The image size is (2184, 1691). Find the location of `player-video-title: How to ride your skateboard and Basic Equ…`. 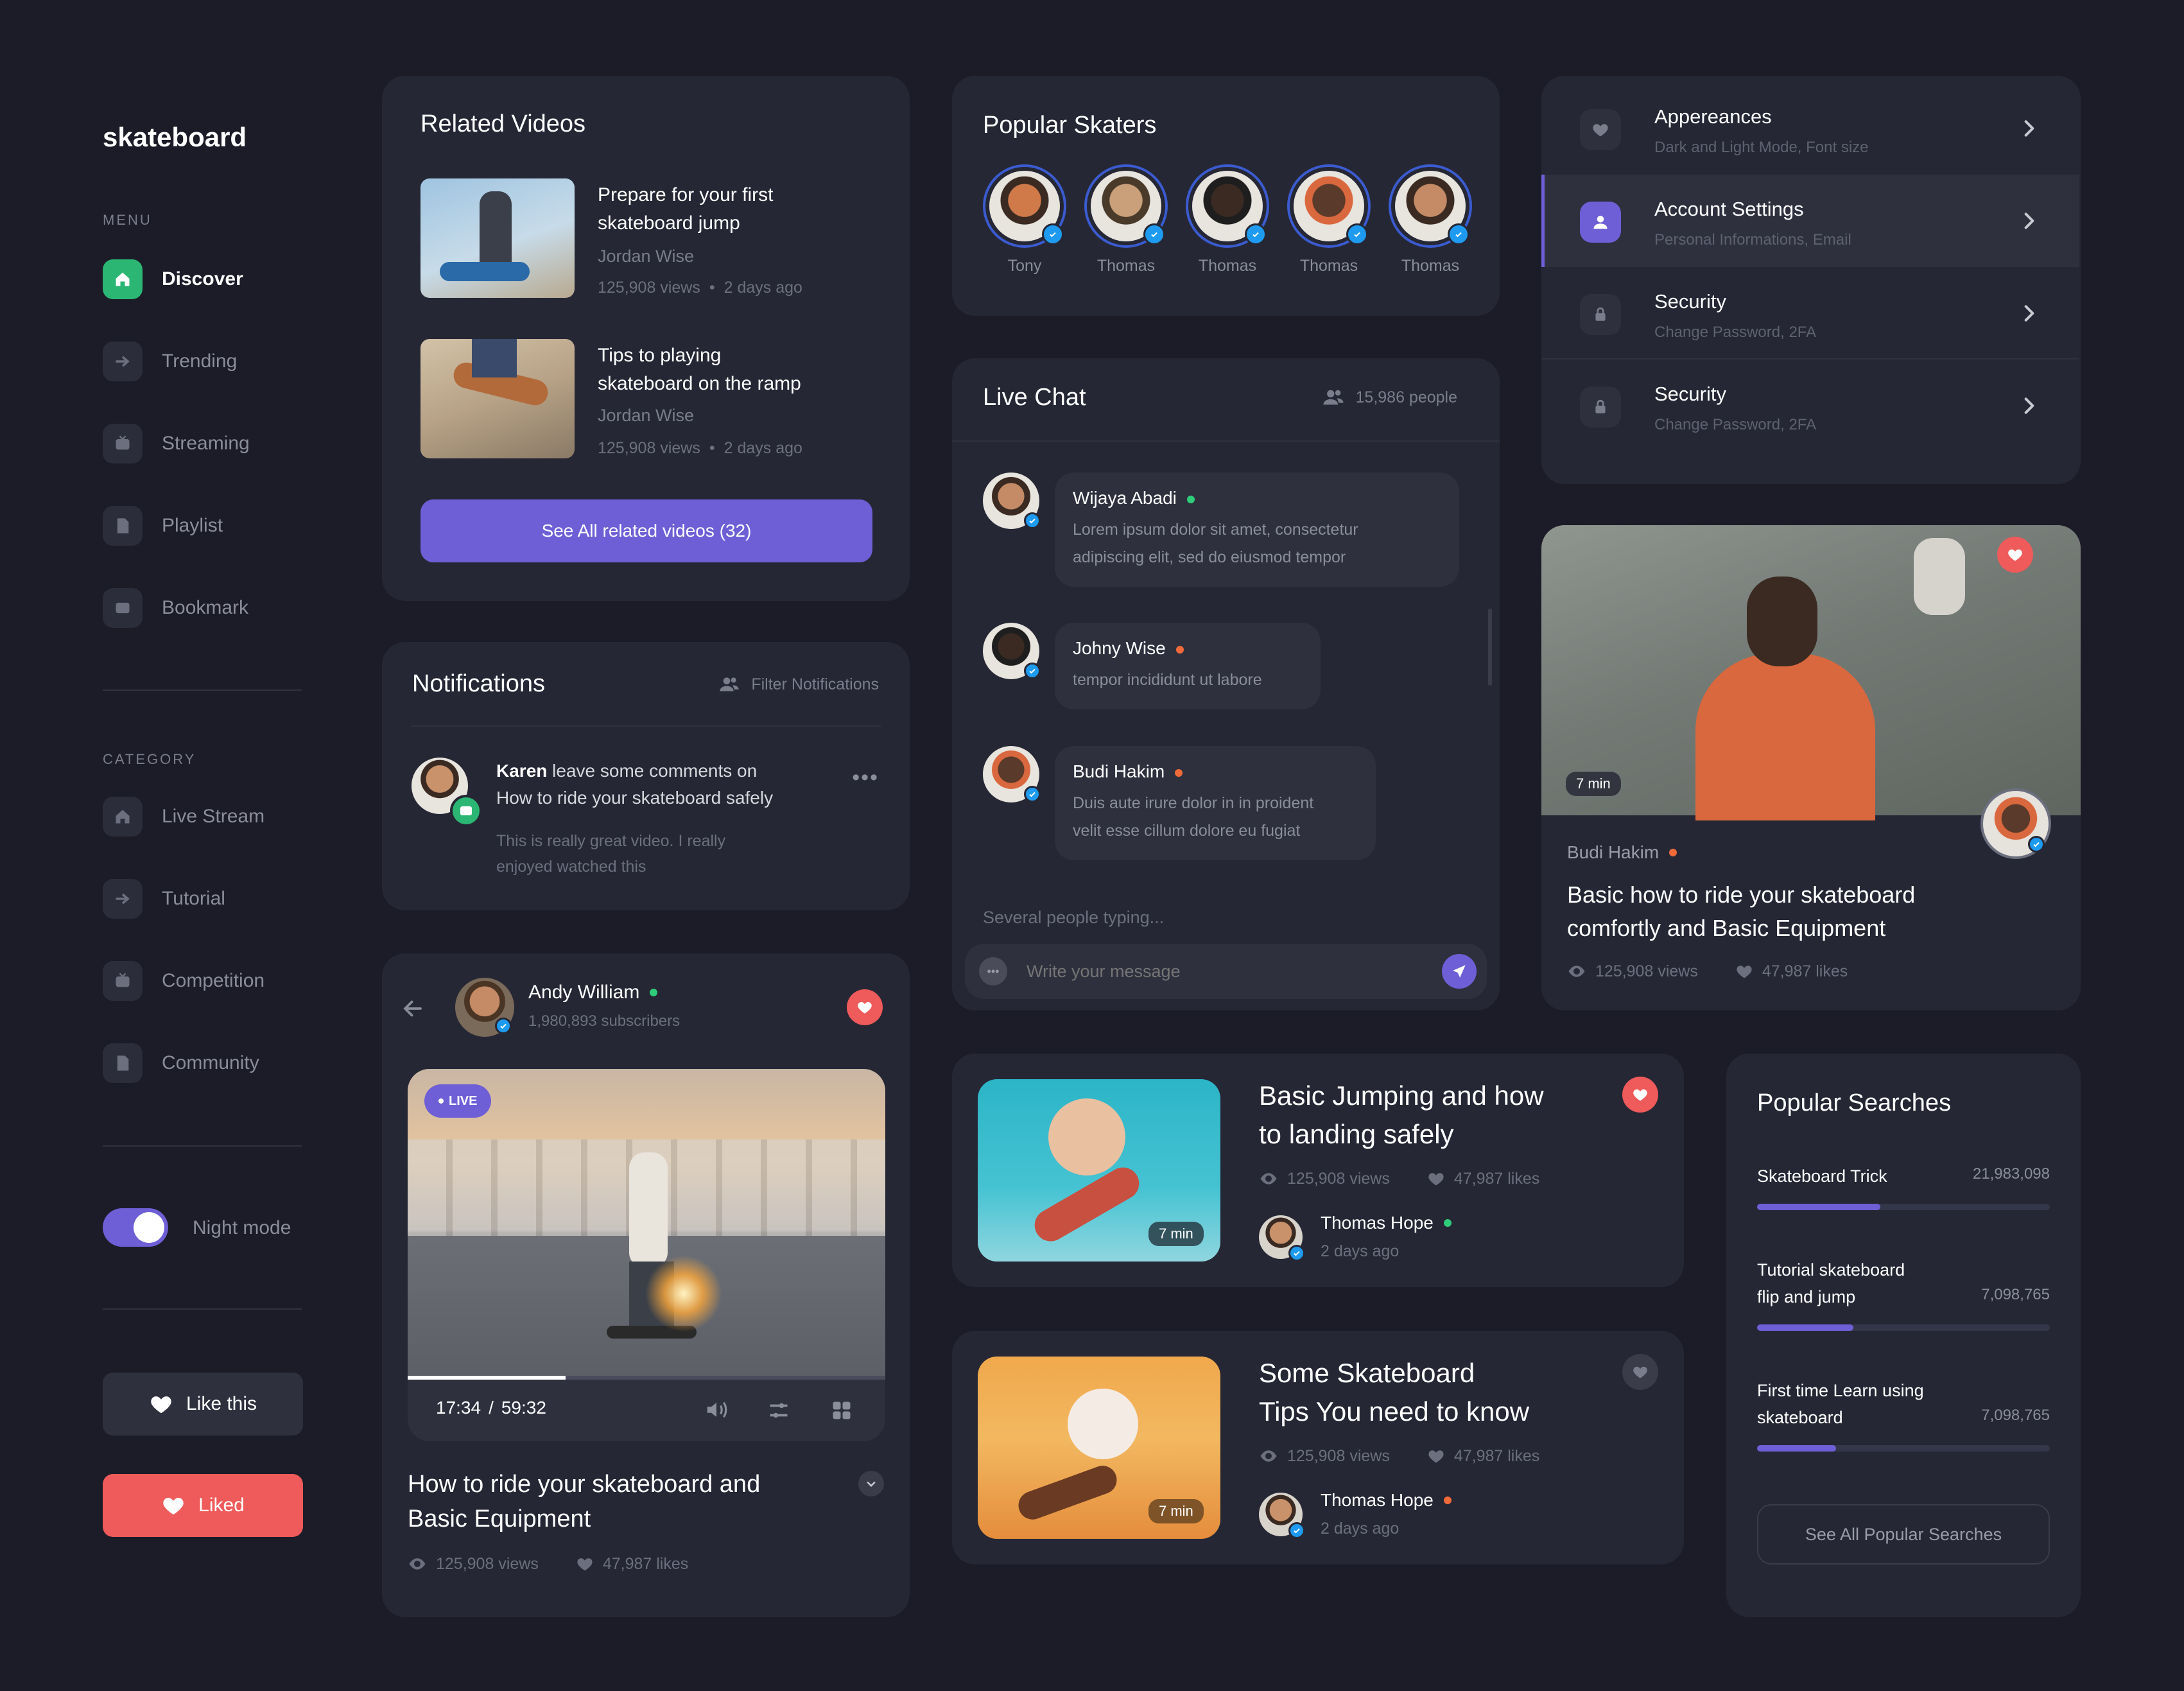

player-video-title: How to ride your skateboard and Basic Equ… is located at coordinates (584, 1501).